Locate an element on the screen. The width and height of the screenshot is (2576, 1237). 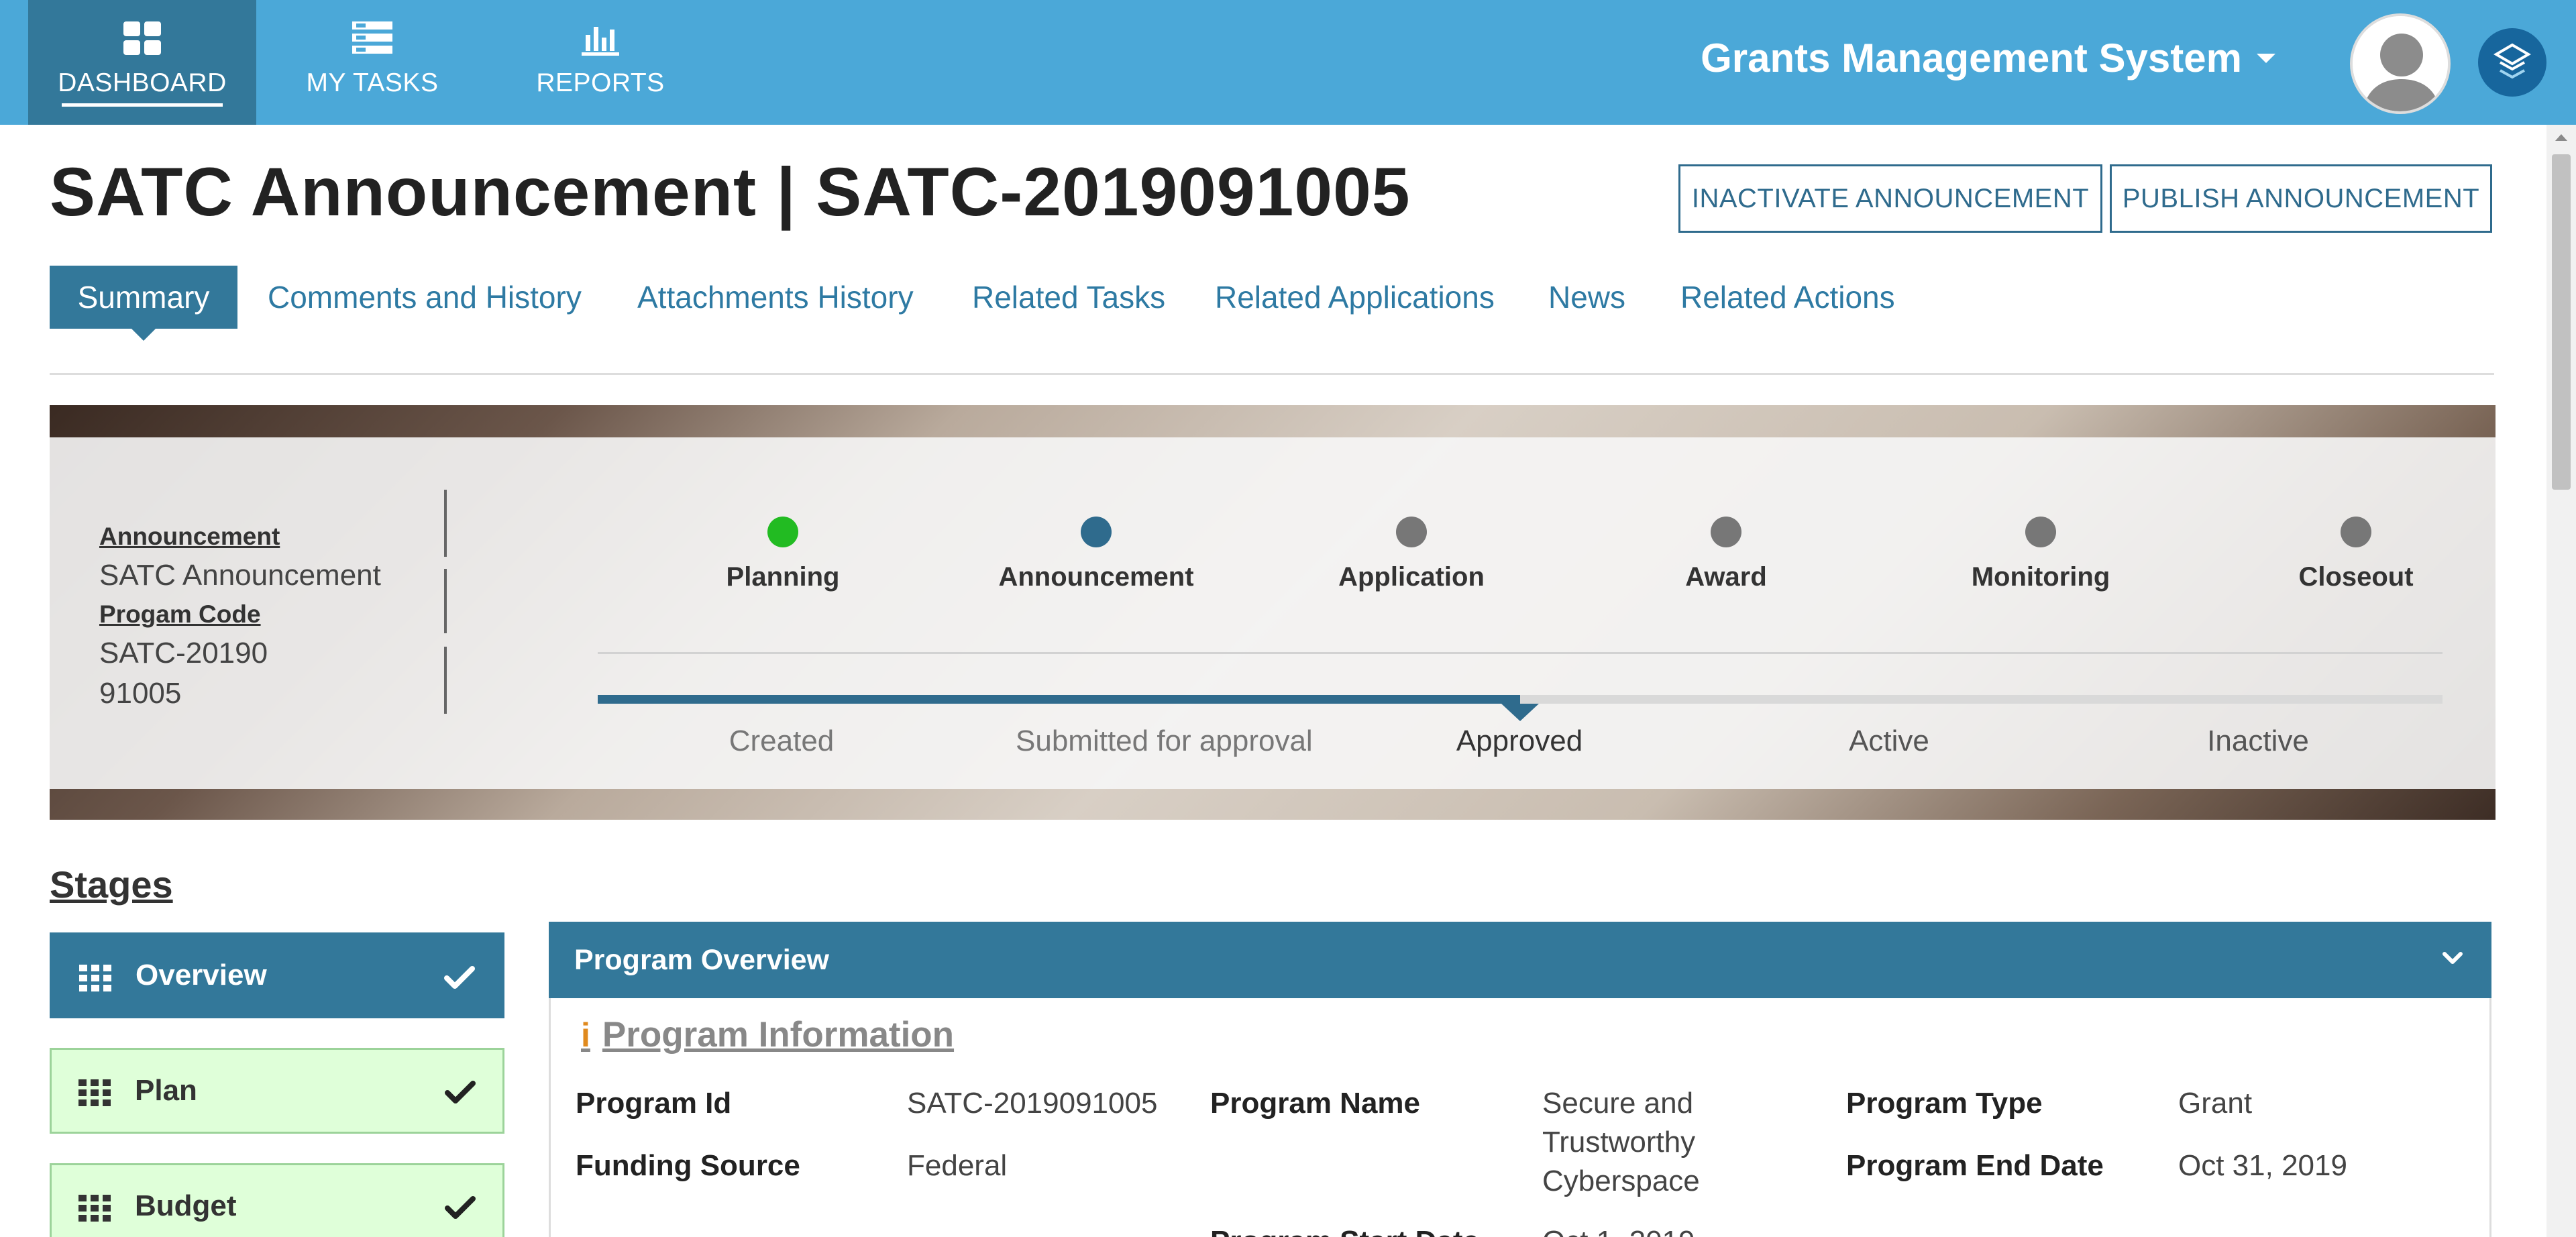
program-overview-header: Program Overview is located at coordinates (1520, 960).